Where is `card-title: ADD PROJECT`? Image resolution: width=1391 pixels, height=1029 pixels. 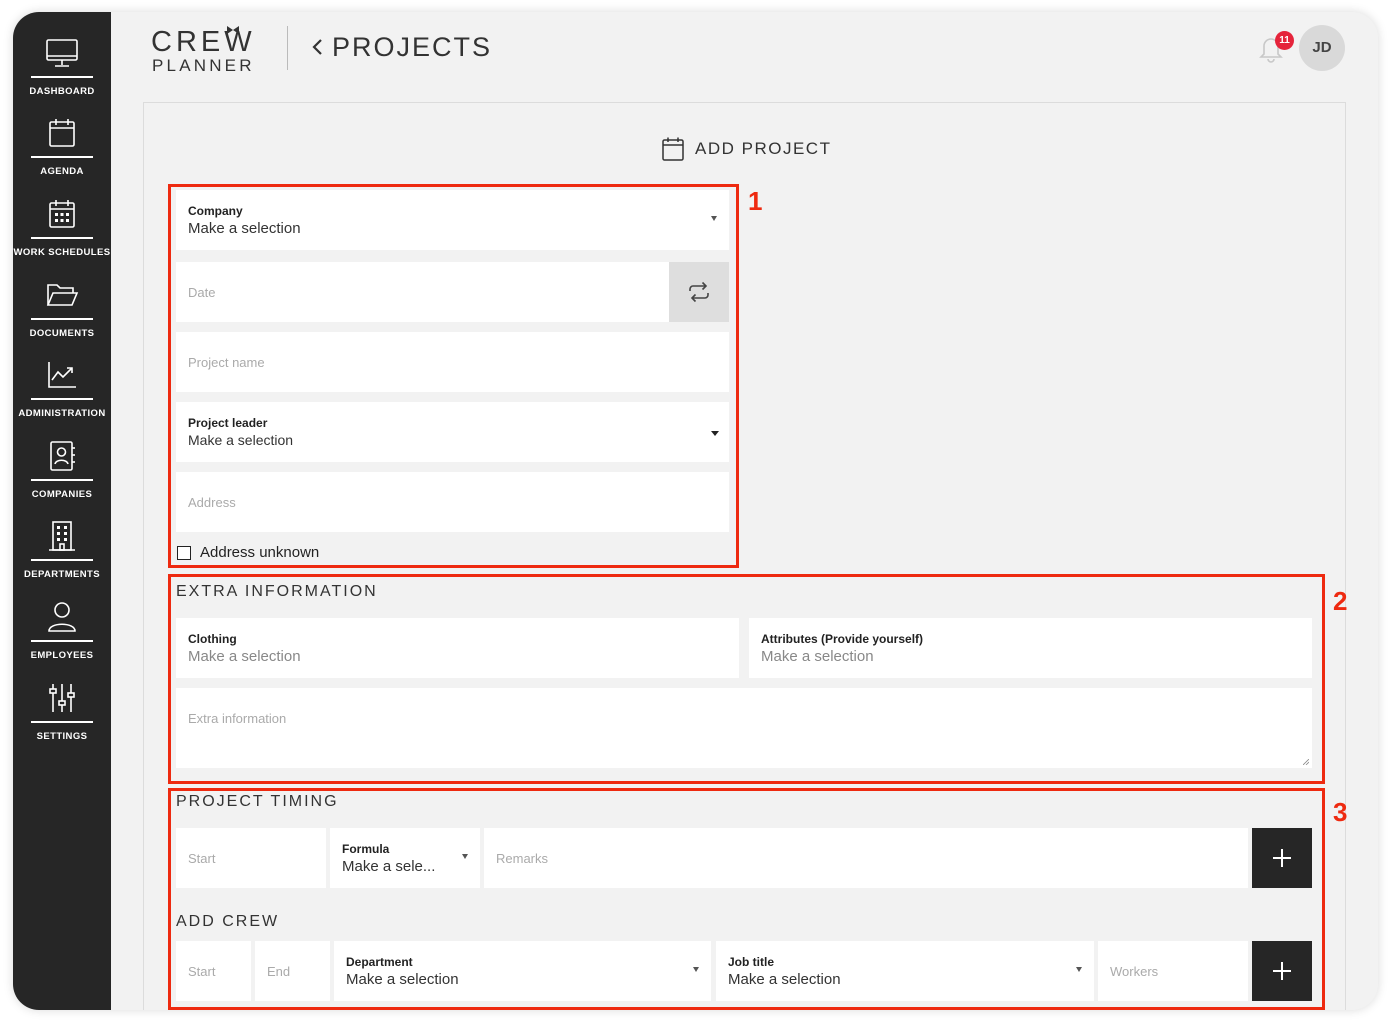 card-title: ADD PROJECT is located at coordinates (763, 148).